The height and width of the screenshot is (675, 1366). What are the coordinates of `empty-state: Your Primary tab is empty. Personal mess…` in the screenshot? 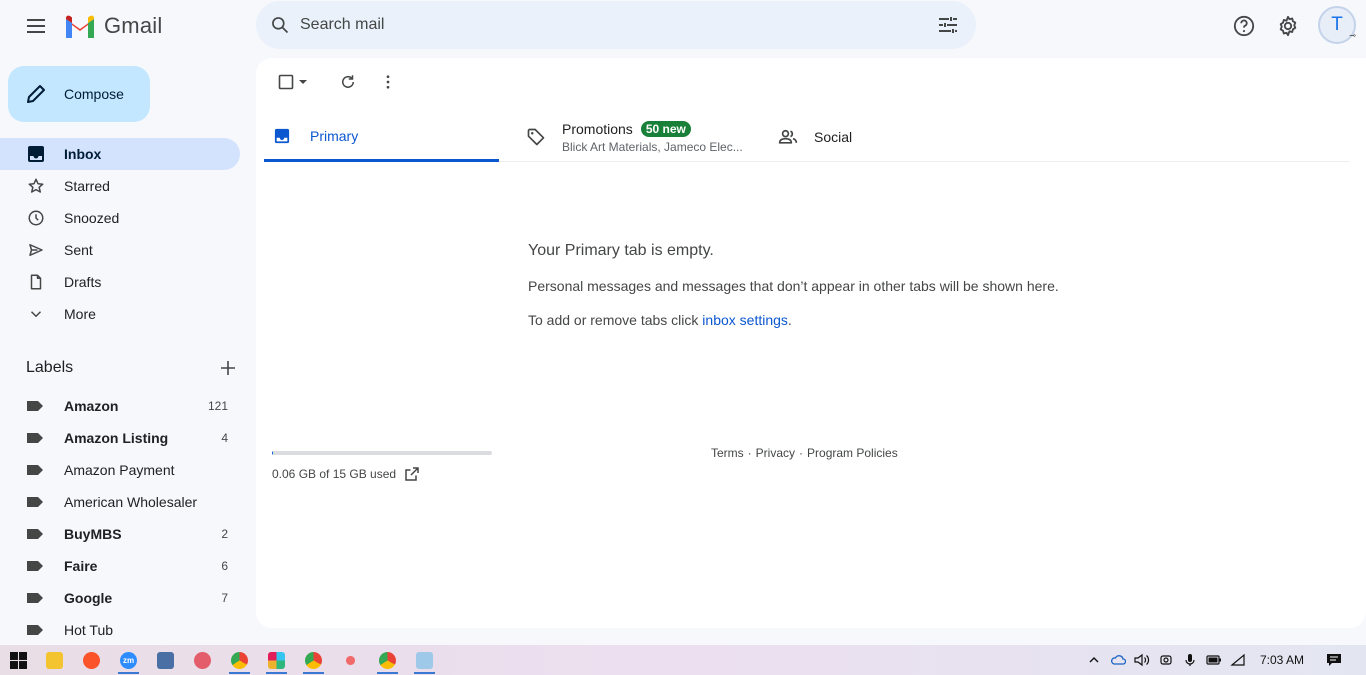 It's located at (793, 285).